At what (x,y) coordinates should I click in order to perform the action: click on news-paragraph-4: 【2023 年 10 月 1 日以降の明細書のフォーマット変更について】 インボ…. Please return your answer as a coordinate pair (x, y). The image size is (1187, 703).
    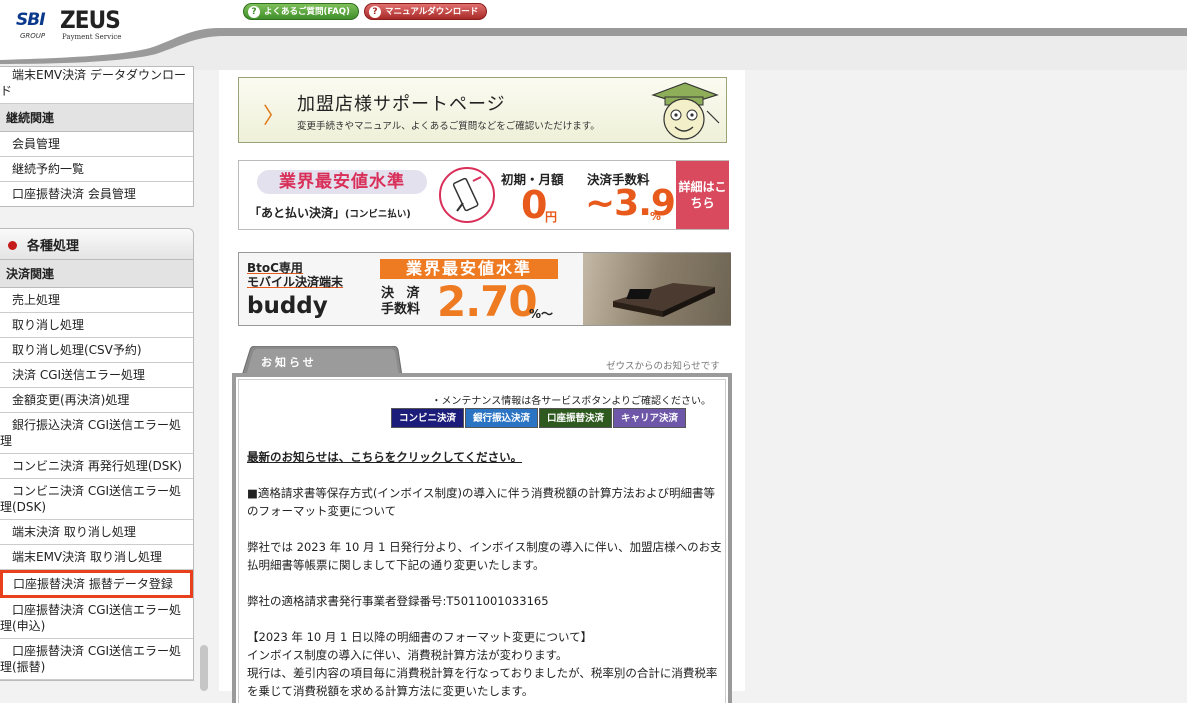
    Looking at the image, I should click on (485, 664).